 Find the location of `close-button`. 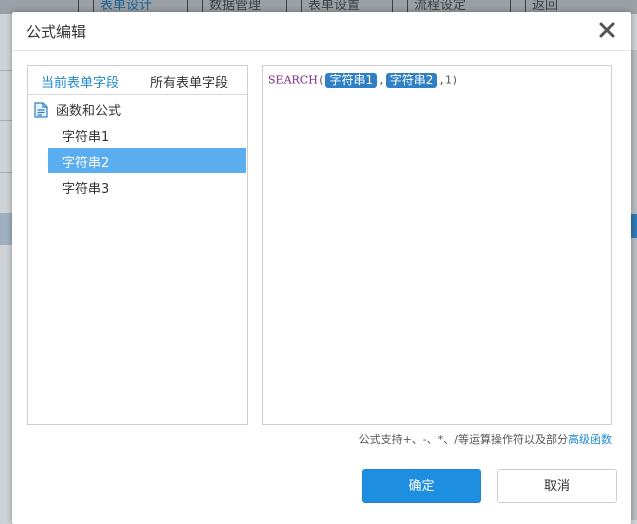

close-button is located at coordinates (607, 30).